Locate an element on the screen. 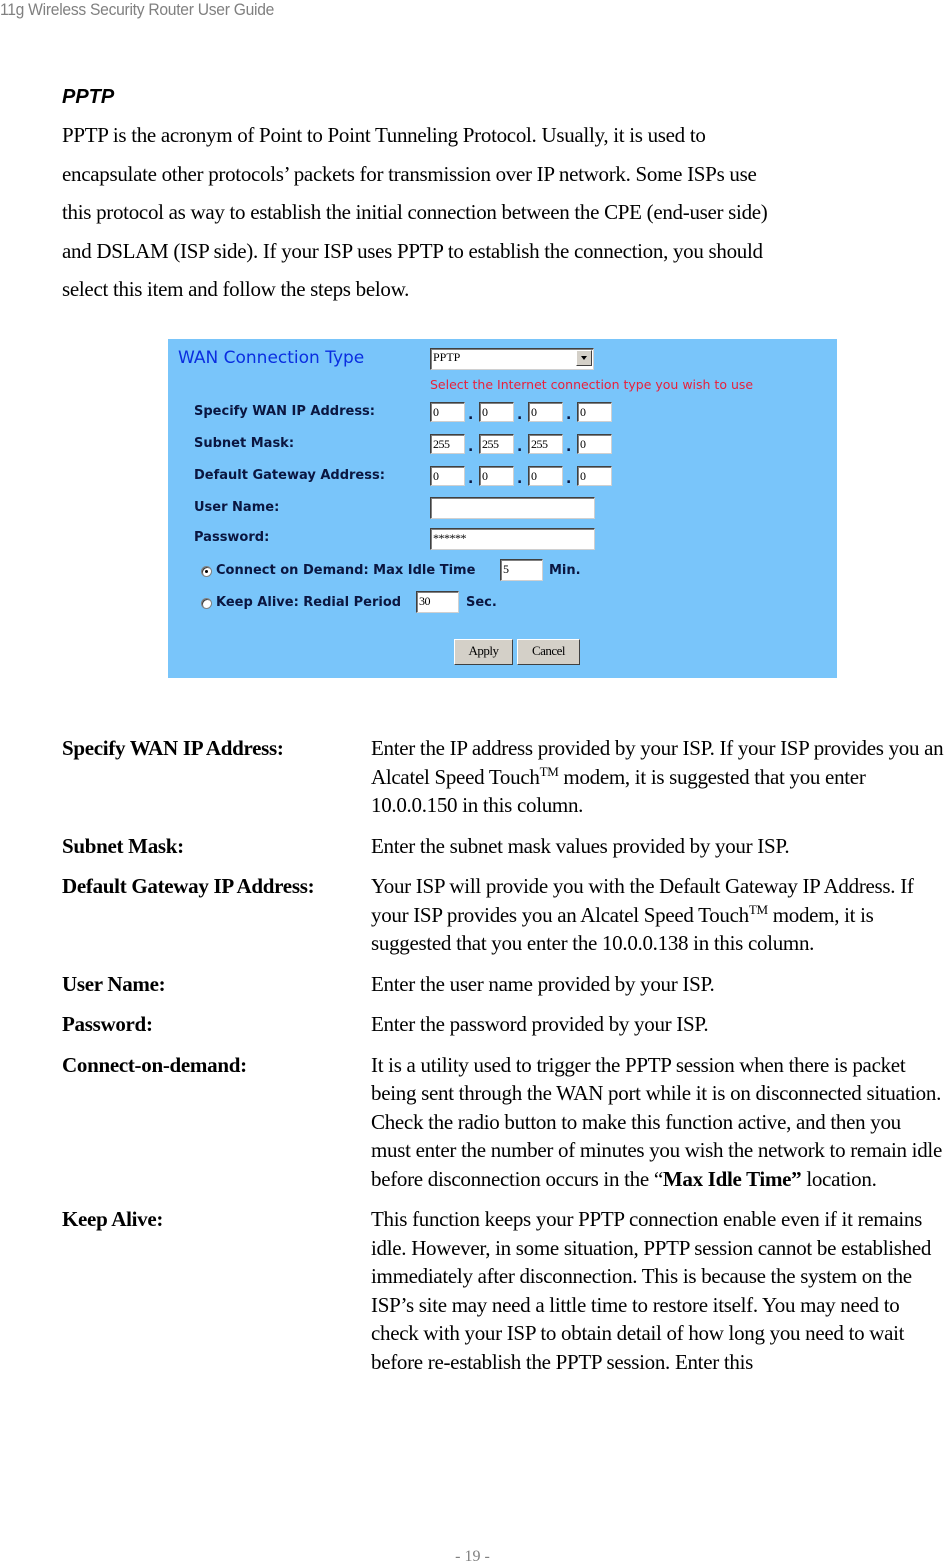  definition-term: Password: is located at coordinates (107, 1024).